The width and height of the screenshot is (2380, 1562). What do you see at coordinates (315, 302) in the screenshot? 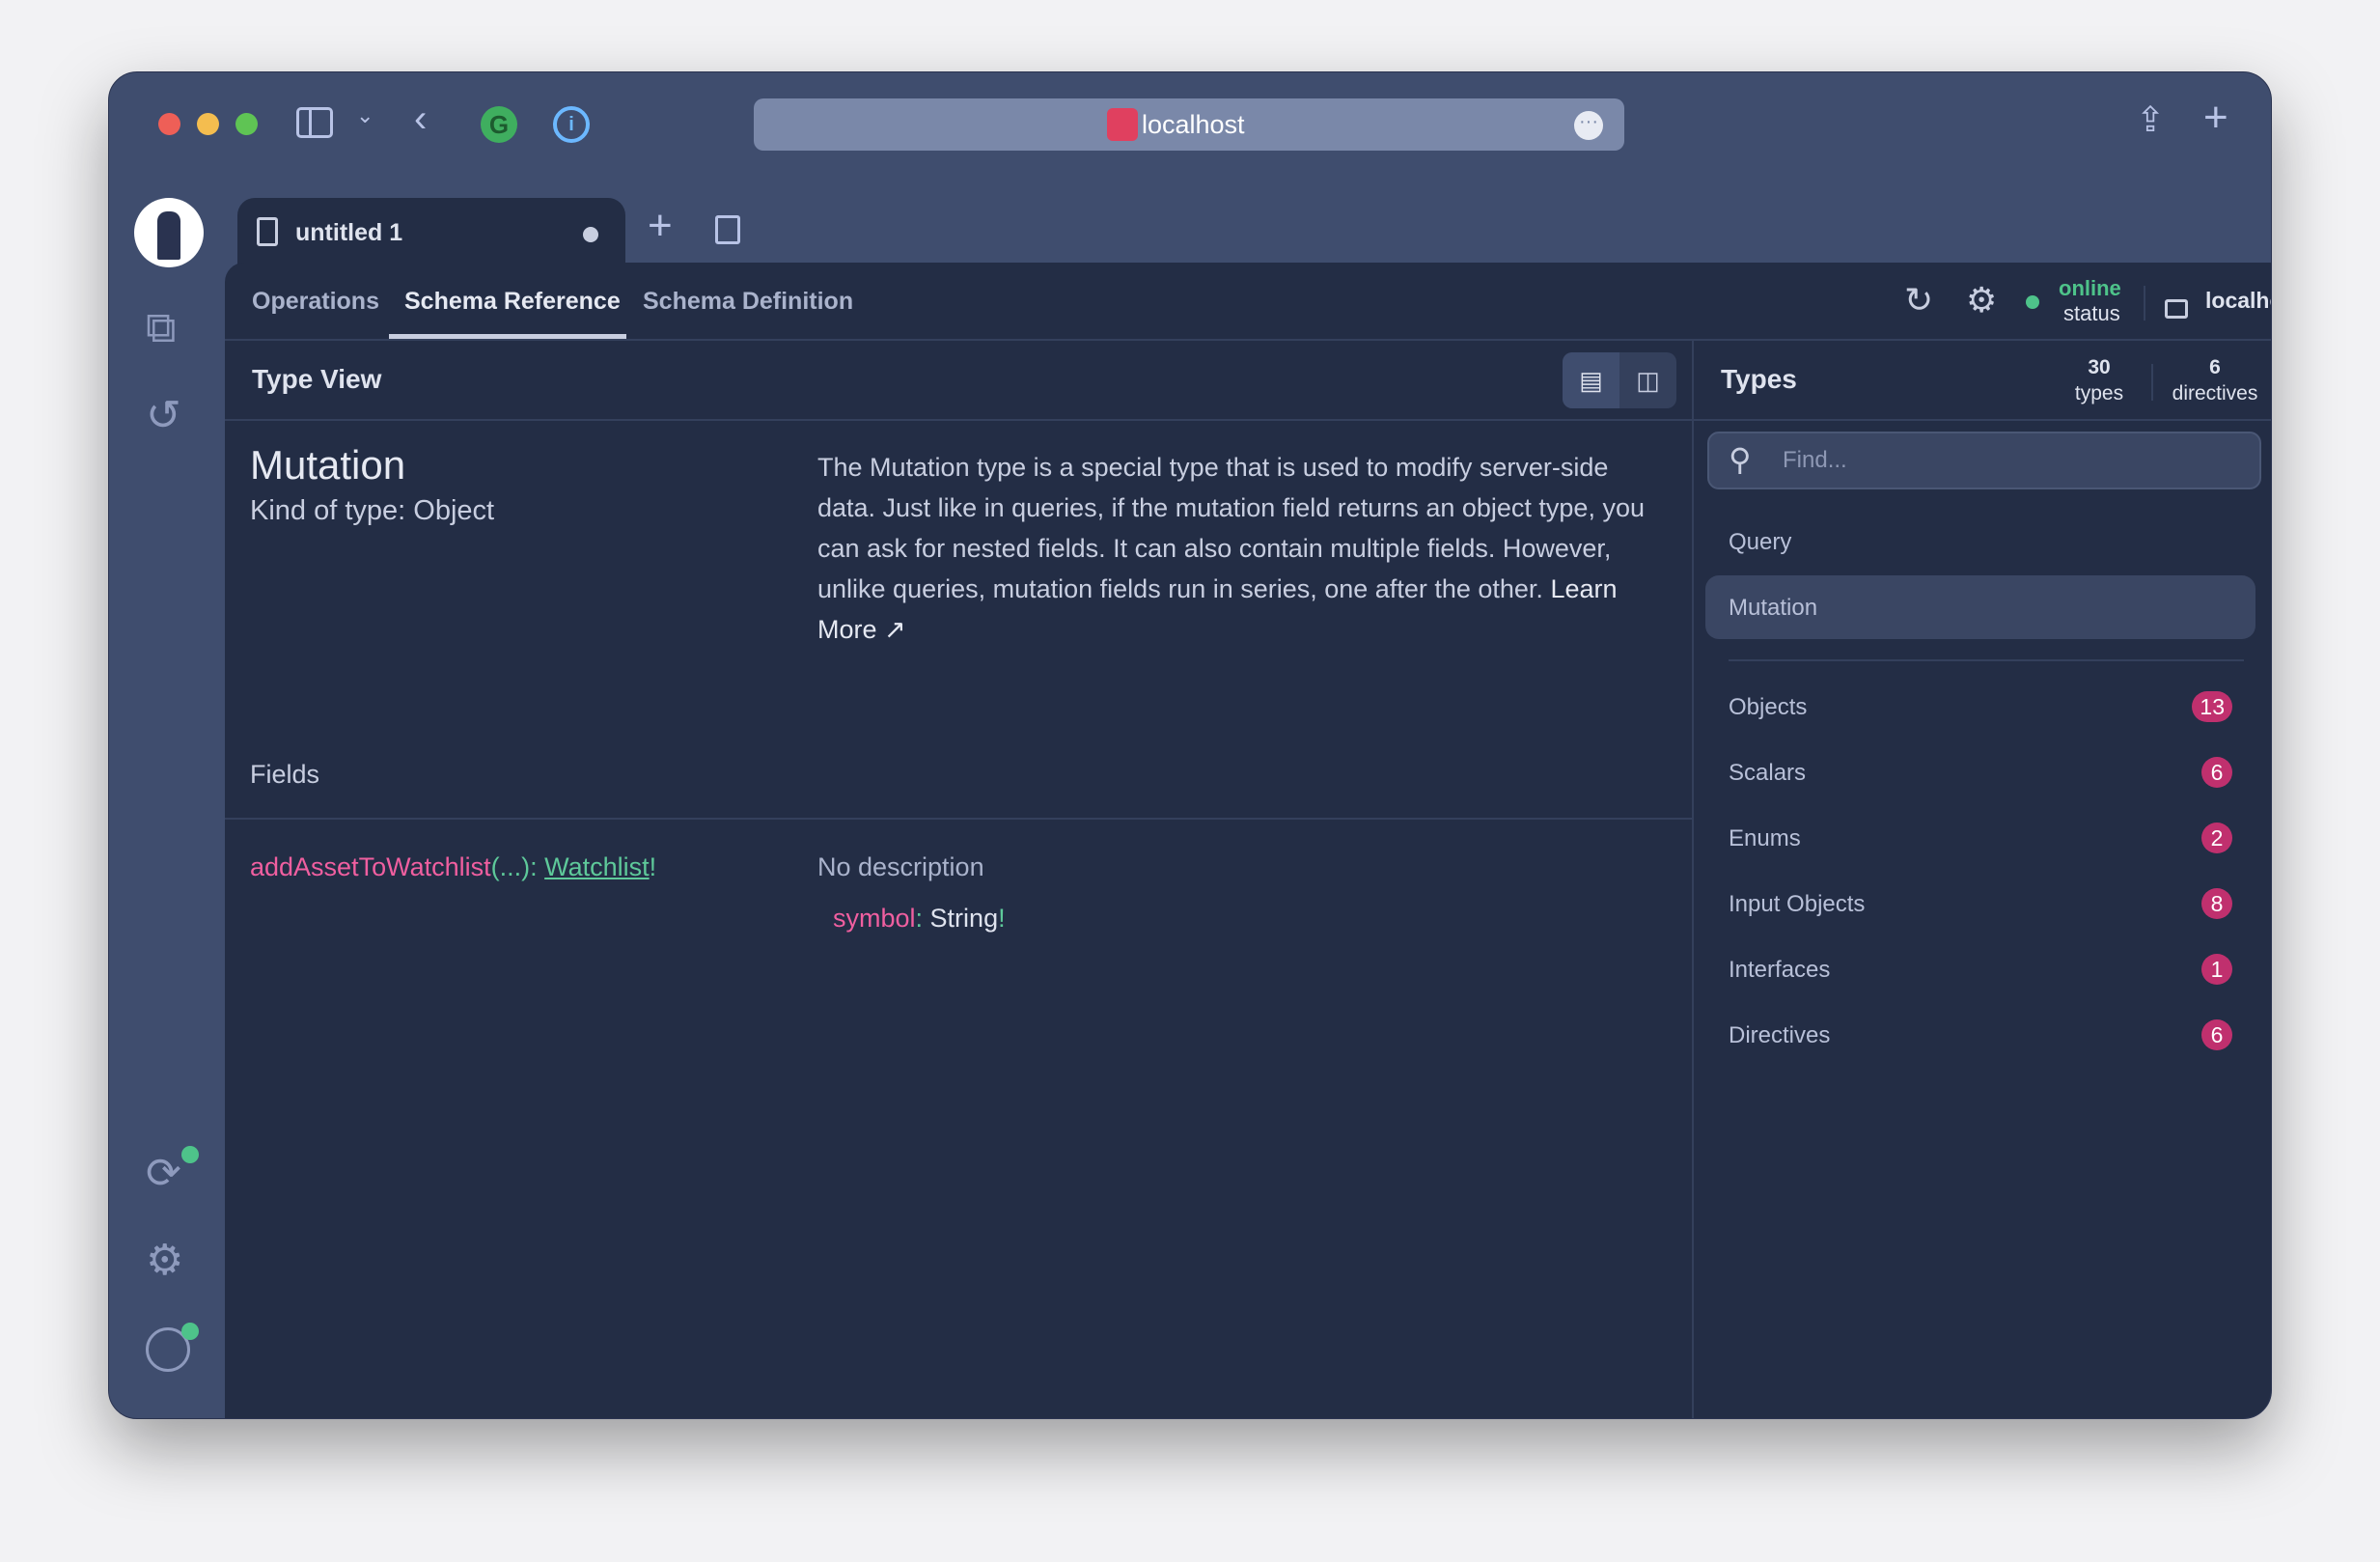
I see `tab-operations: Operations` at bounding box center [315, 302].